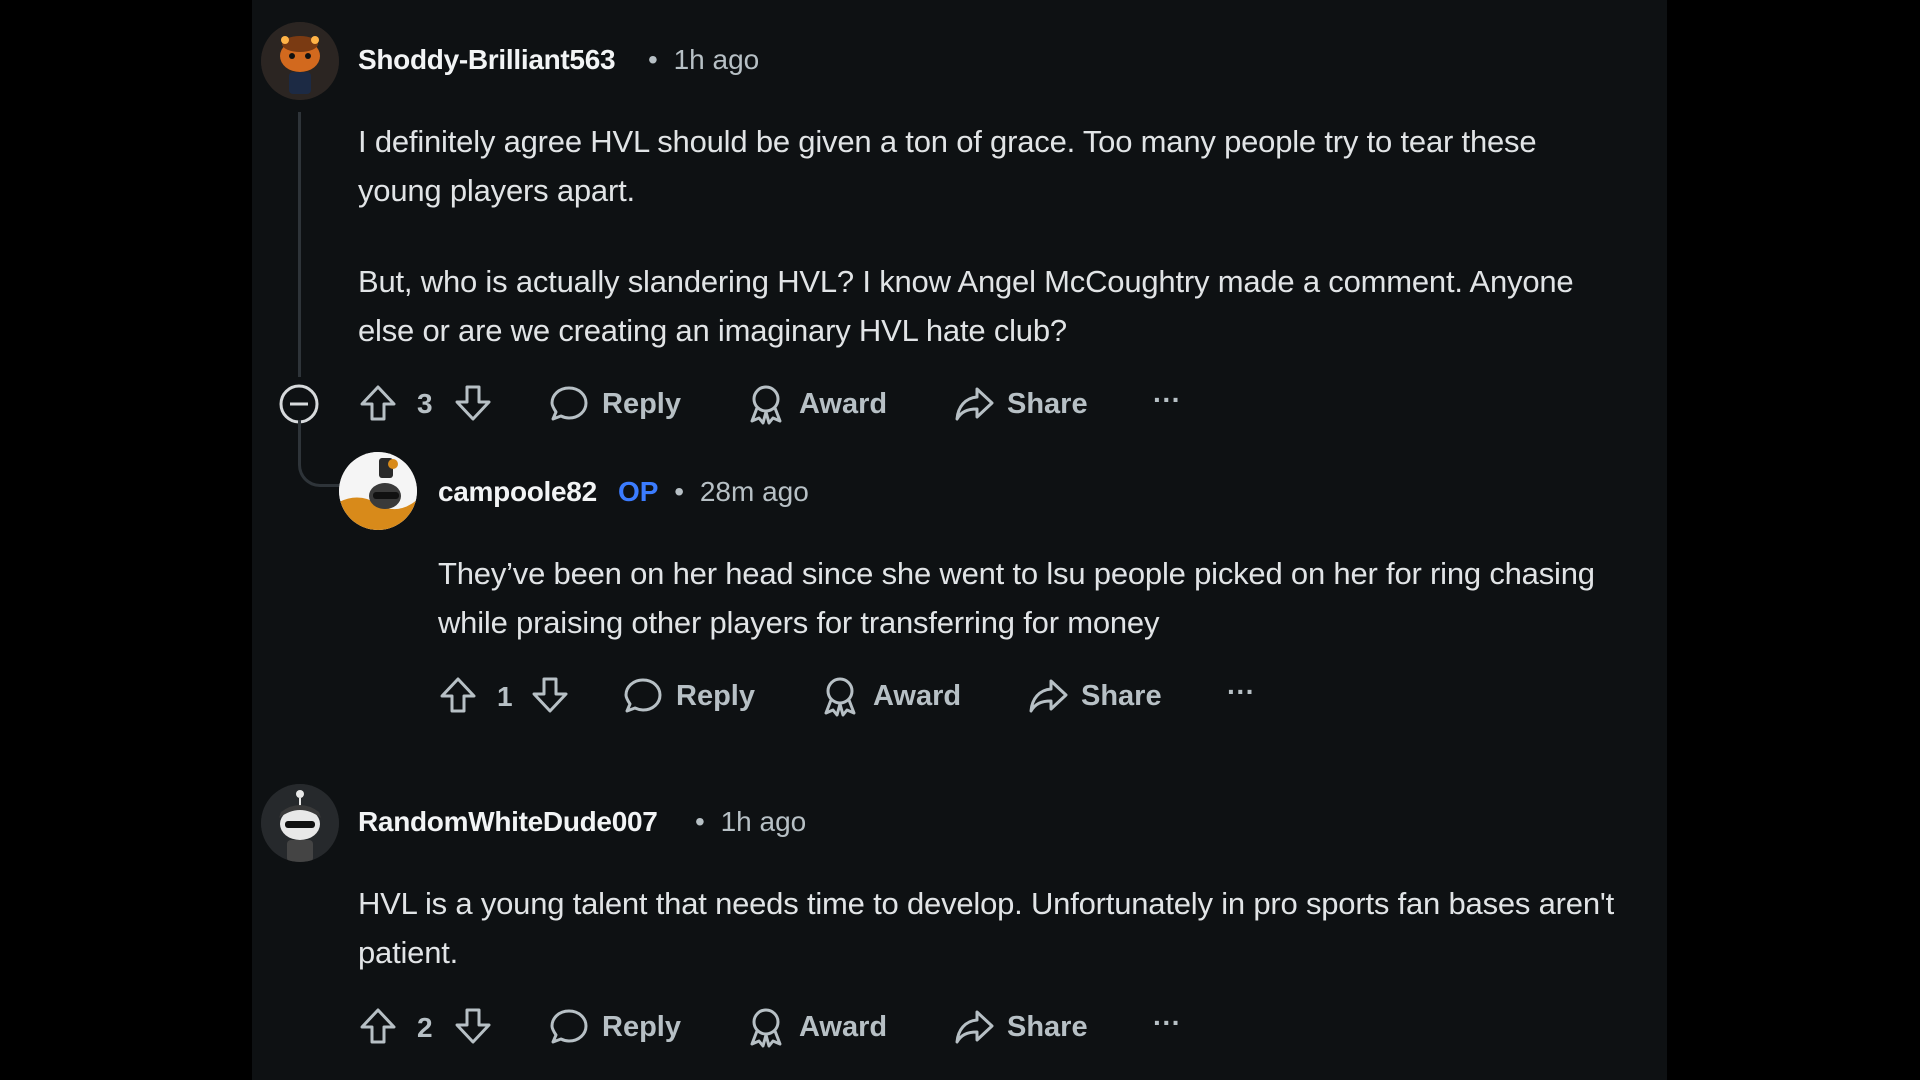  I want to click on thread-line, so click(299, 244).